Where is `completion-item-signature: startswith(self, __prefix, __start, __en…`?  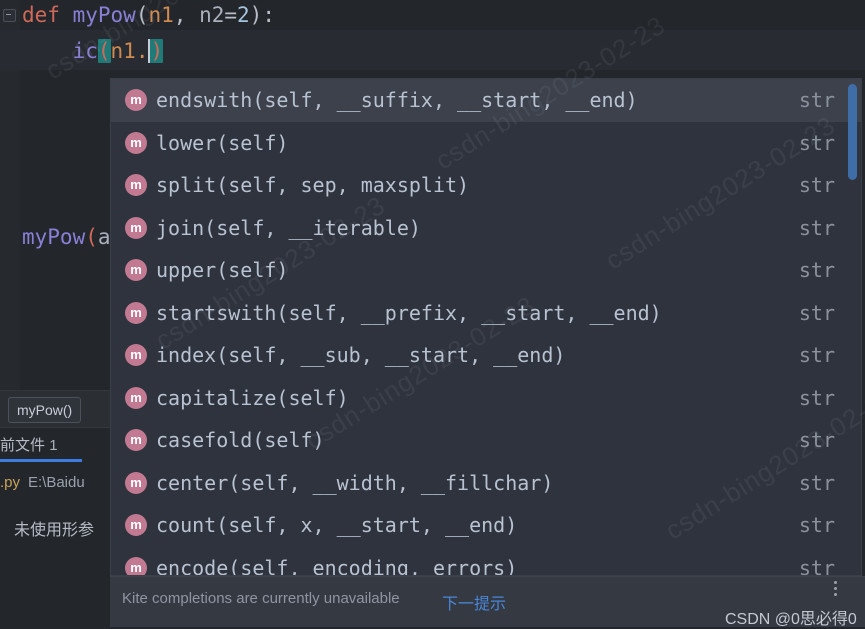 completion-item-signature: startswith(self, __prefix, __start, __en… is located at coordinates (409, 312).